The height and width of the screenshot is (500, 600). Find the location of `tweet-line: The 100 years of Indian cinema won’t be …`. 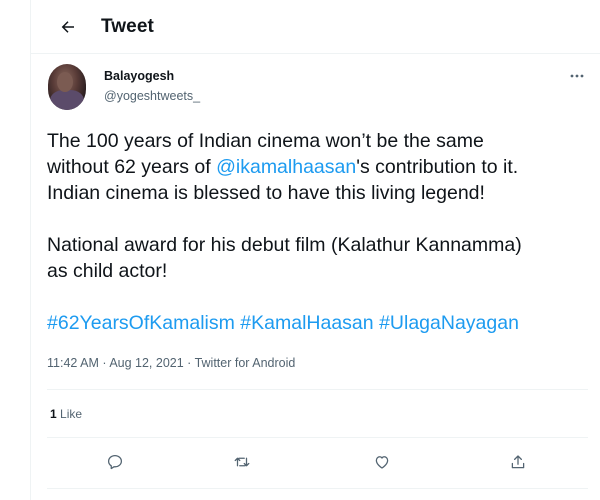

tweet-line: The 100 years of Indian cinema won’t be … is located at coordinates (265, 141).